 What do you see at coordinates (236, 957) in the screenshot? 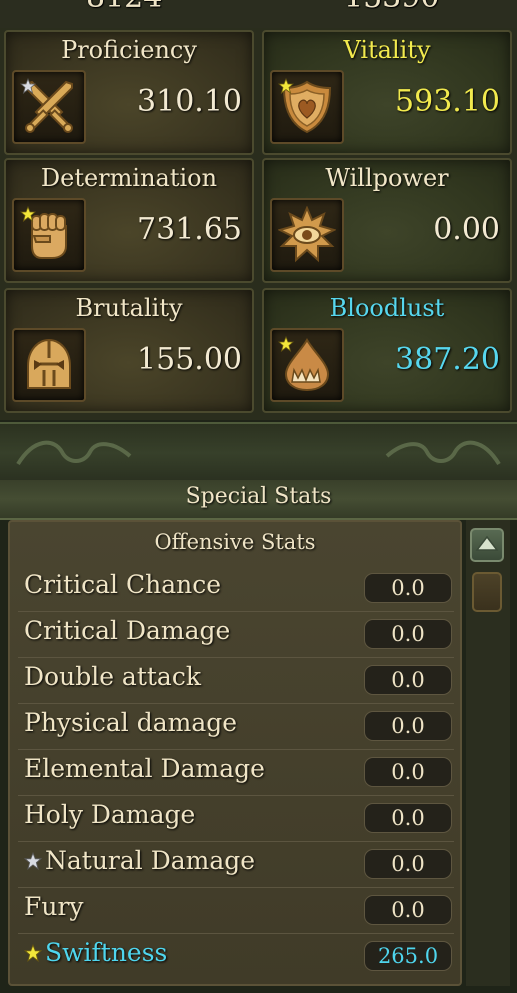
I see `stat-row-swiftness: Swiftness 265.0` at bounding box center [236, 957].